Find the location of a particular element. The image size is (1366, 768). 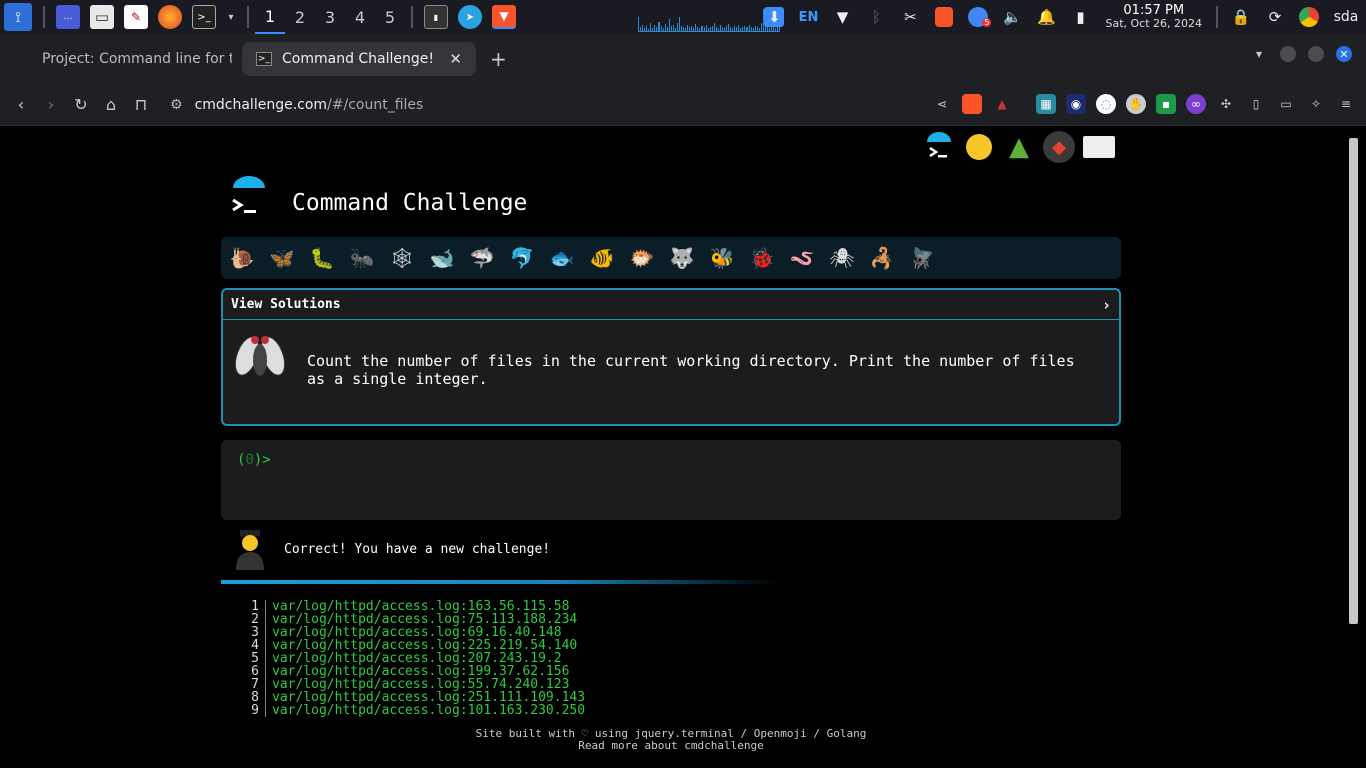

text-editor-icon: ✎ is located at coordinates (136, 17).